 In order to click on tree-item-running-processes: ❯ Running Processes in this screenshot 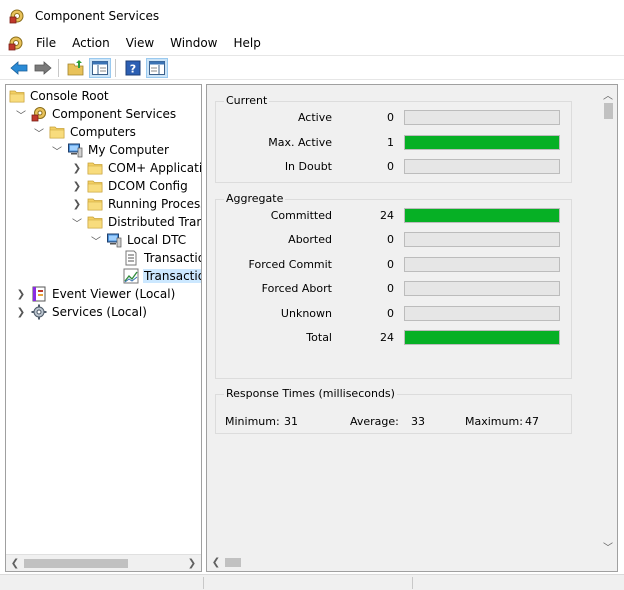, I will do `click(136, 204)`.